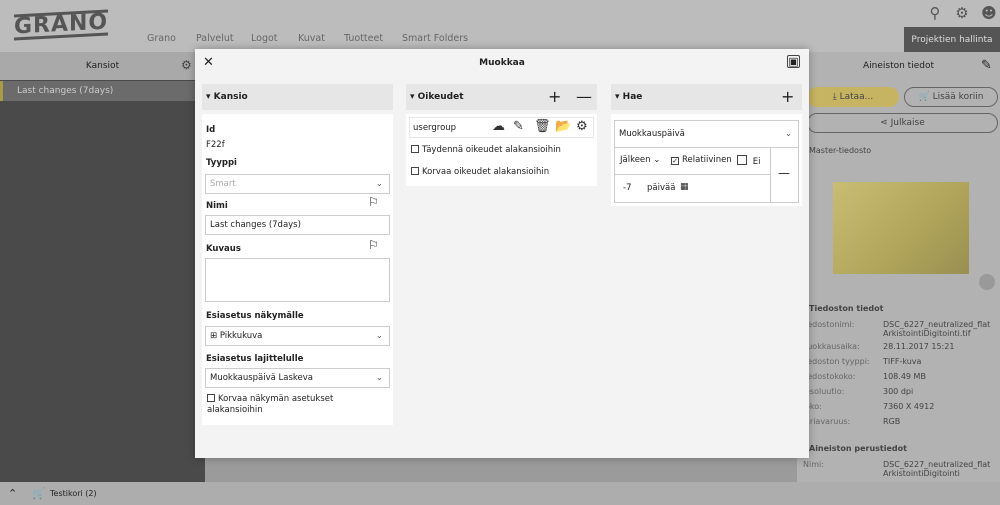 This screenshot has width=1000, height=505. What do you see at coordinates (813, 406) in the screenshot?
I see `info-key: oko:` at bounding box center [813, 406].